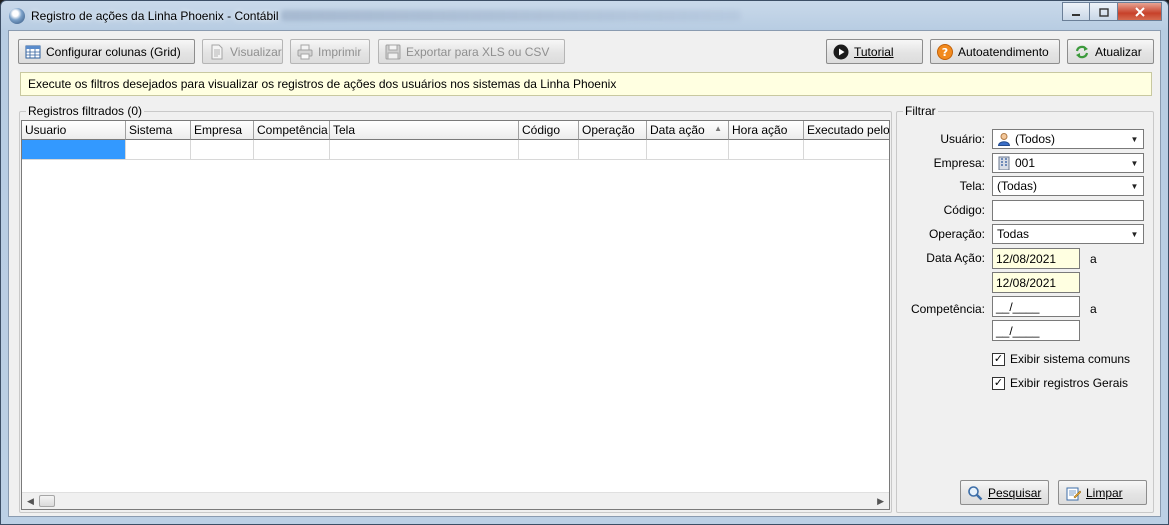 Image resolution: width=1169 pixels, height=525 pixels. Describe the element at coordinates (1140, 11) in the screenshot. I see `close-button` at that location.